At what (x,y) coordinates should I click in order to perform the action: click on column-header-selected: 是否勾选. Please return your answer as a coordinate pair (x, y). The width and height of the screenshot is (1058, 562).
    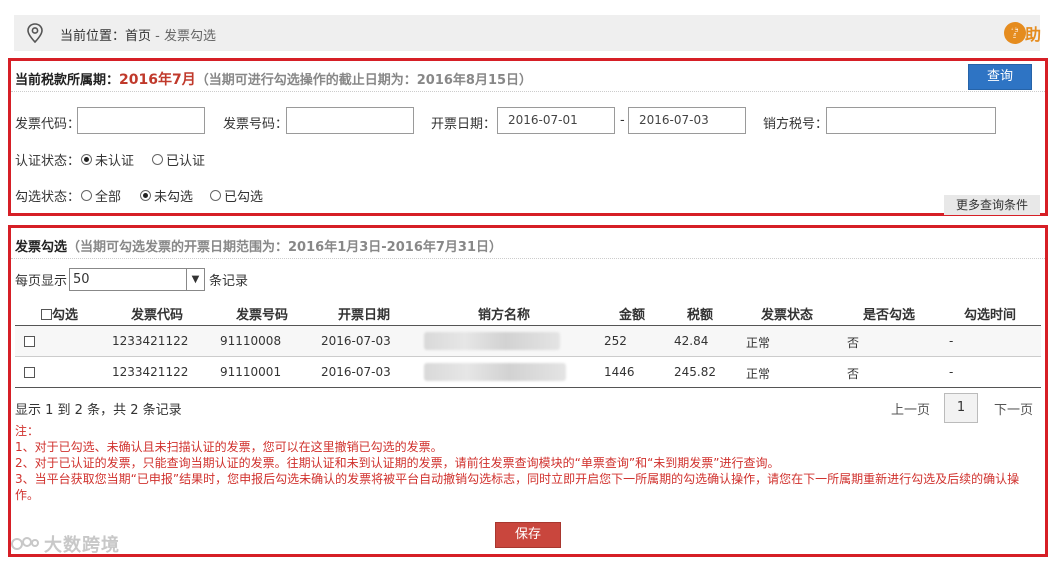
    Looking at the image, I should click on (889, 313).